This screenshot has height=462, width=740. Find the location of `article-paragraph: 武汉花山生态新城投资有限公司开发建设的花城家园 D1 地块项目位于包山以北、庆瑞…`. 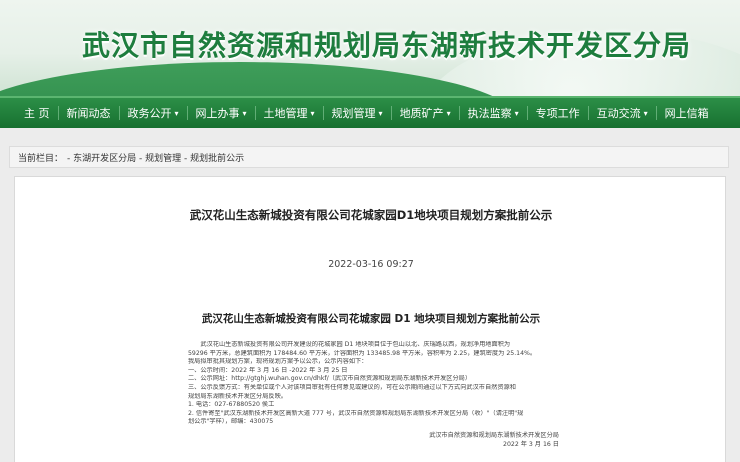

article-paragraph: 武汉花山生态新城投资有限公司开发建设的花城家园 D1 地块项目位于包山以北、庆瑞… is located at coordinates (355, 344).